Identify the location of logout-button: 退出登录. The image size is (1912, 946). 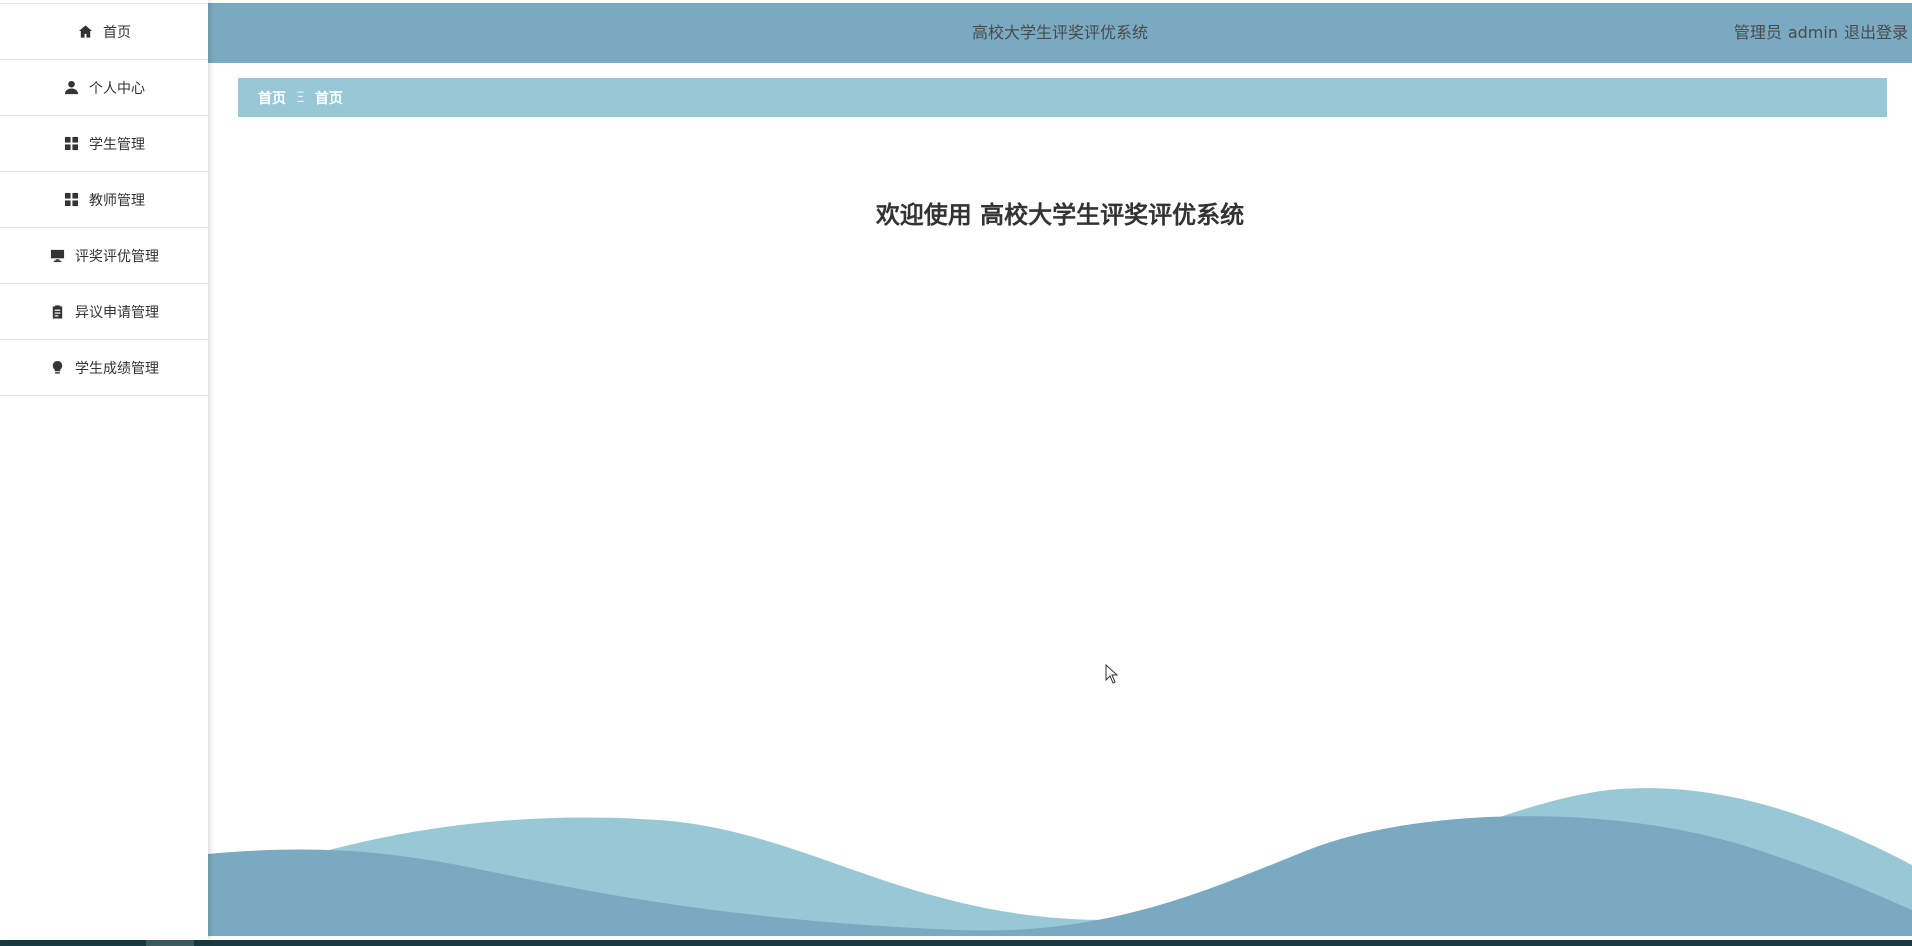
(1876, 32).